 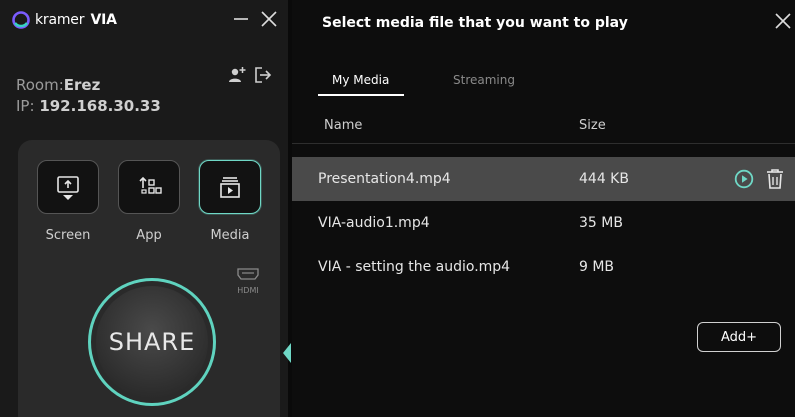 I want to click on add-user-icon, so click(x=237, y=74).